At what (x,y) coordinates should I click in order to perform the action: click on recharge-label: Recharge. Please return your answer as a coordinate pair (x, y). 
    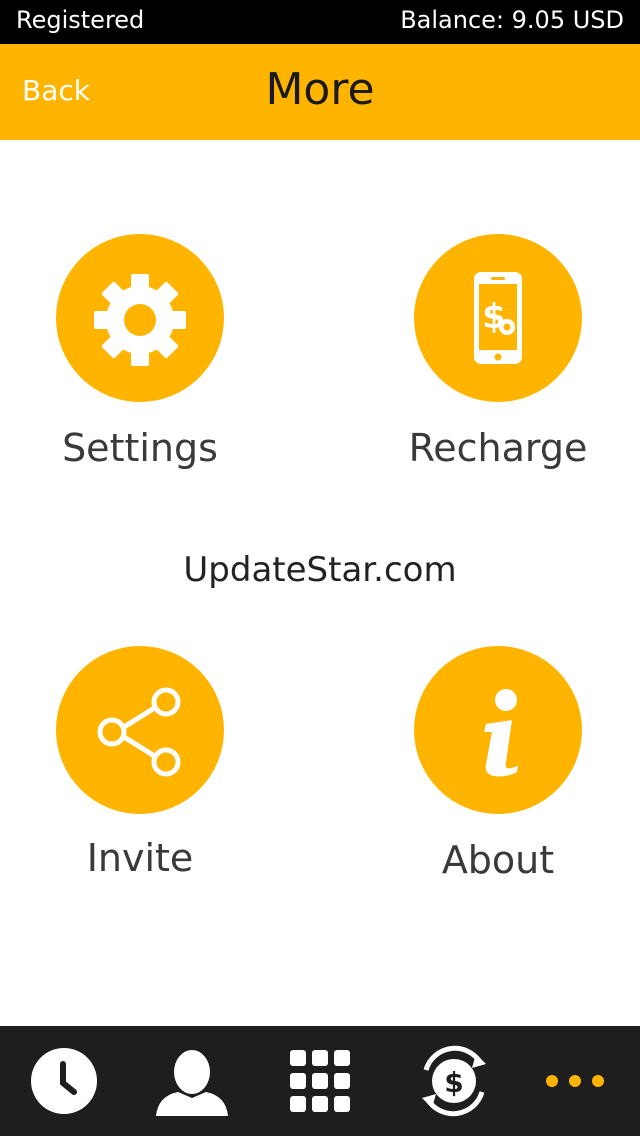
    Looking at the image, I should click on (498, 448).